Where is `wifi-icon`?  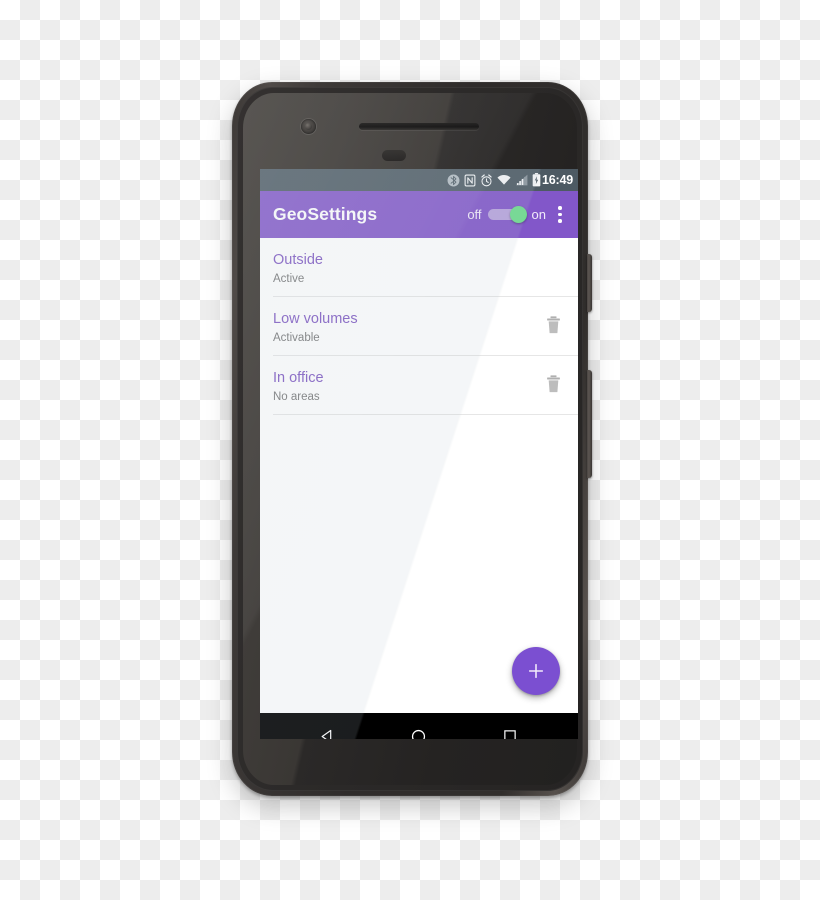
wifi-icon is located at coordinates (504, 179).